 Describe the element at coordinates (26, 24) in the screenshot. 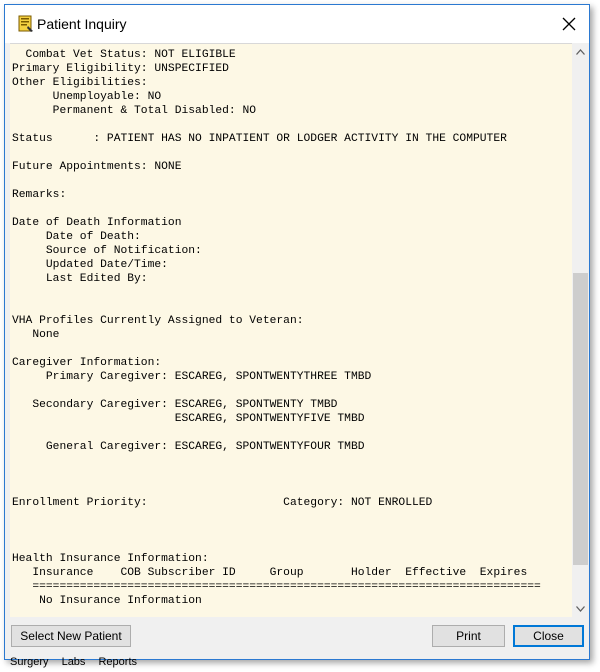

I see `patient-inquiry-icon` at that location.